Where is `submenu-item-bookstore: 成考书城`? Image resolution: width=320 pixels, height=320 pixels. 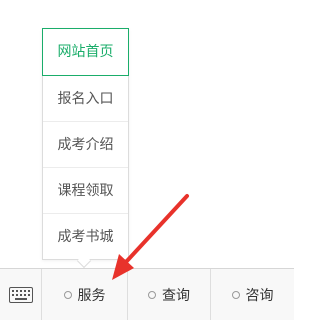
submenu-item-bookstore: 成考书城 is located at coordinates (85, 237).